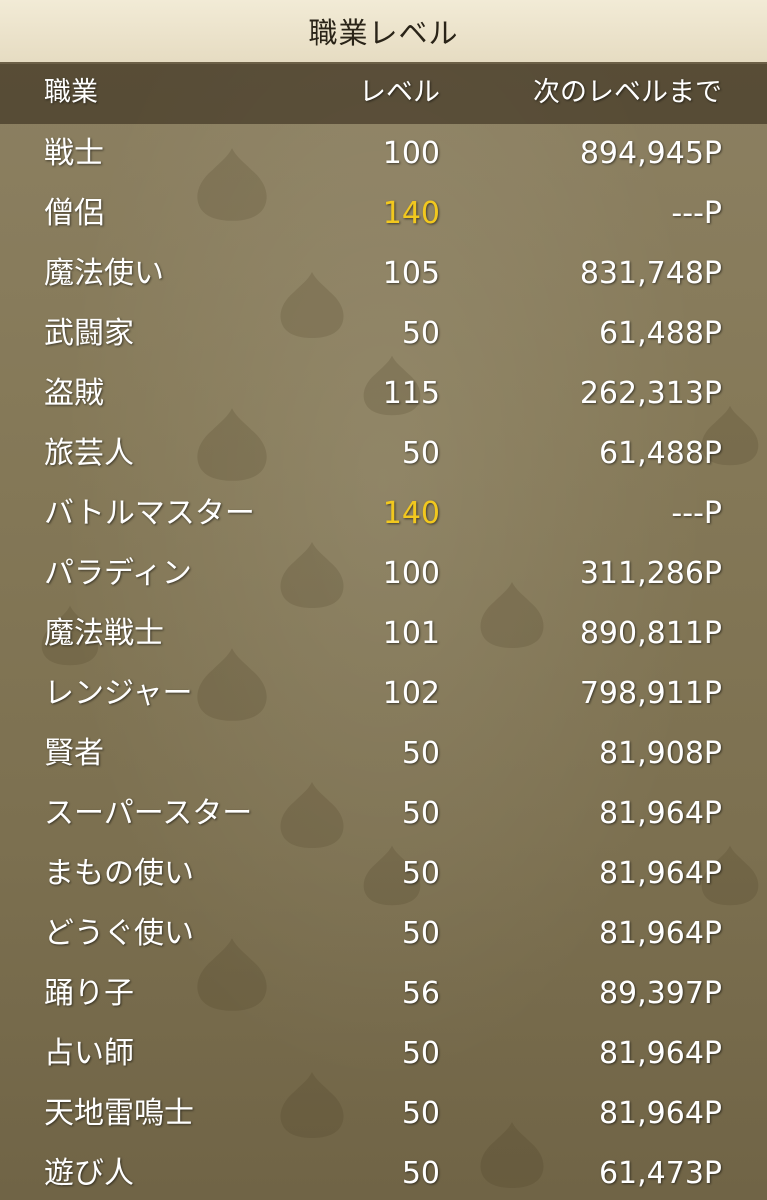 The height and width of the screenshot is (1200, 767). Describe the element at coordinates (399, 92) in the screenshot. I see `header-level: レベル` at that location.